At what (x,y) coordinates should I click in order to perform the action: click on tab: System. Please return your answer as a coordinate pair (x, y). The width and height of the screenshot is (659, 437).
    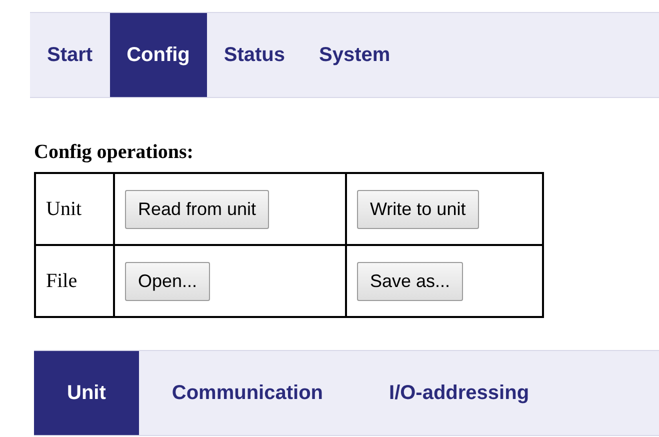
    Looking at the image, I should click on (355, 55).